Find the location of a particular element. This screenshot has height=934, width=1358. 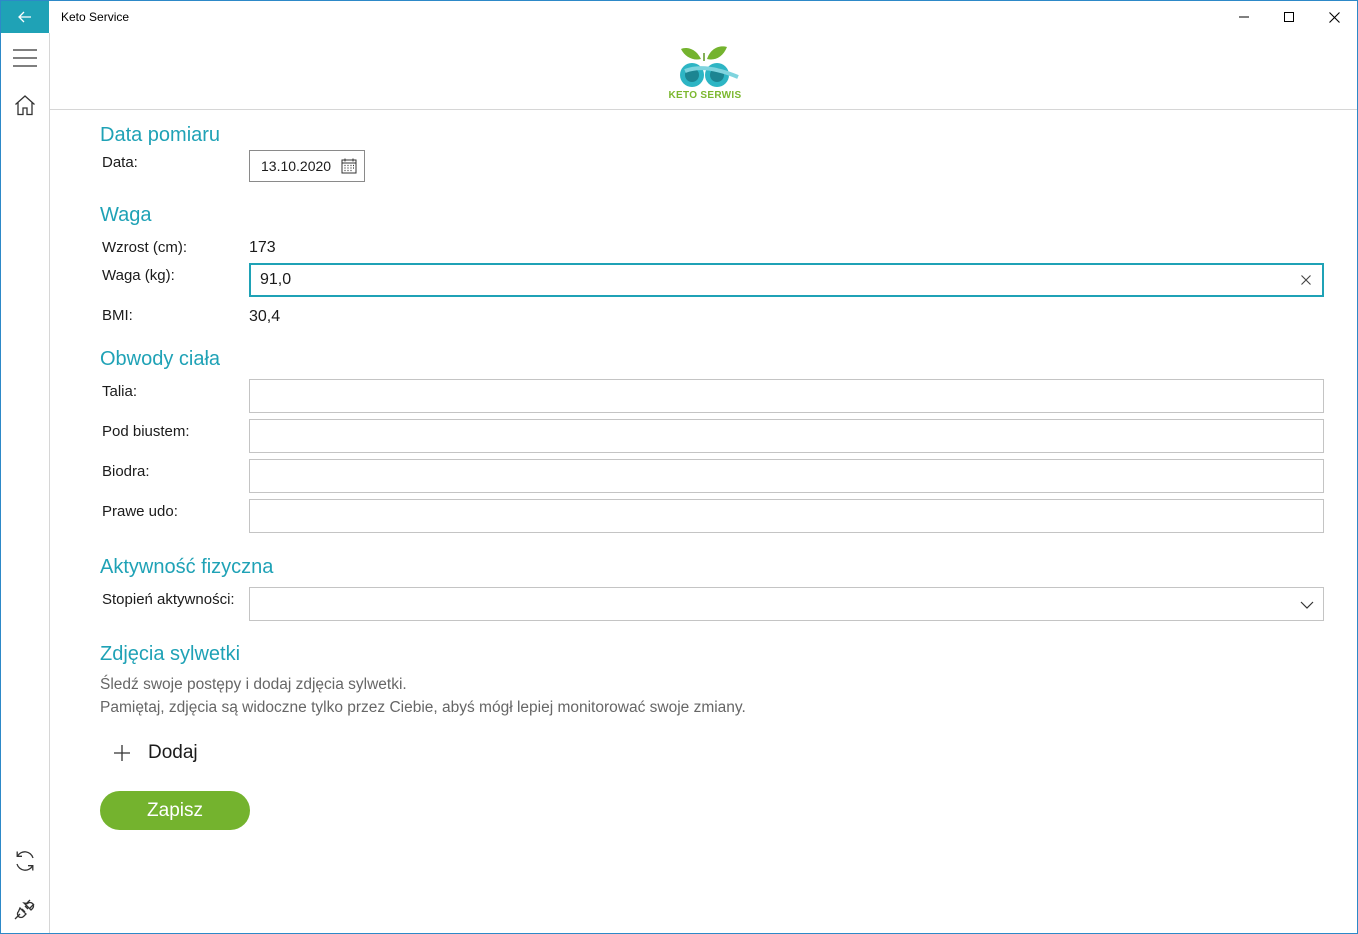

clear-weight-button is located at coordinates (1306, 280).